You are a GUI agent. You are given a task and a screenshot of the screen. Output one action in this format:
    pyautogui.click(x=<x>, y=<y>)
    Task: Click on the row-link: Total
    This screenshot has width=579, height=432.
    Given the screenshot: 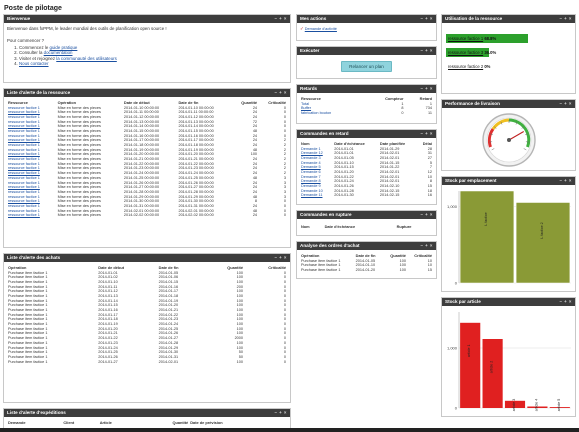 What is the action you would take?
    pyautogui.click(x=305, y=104)
    